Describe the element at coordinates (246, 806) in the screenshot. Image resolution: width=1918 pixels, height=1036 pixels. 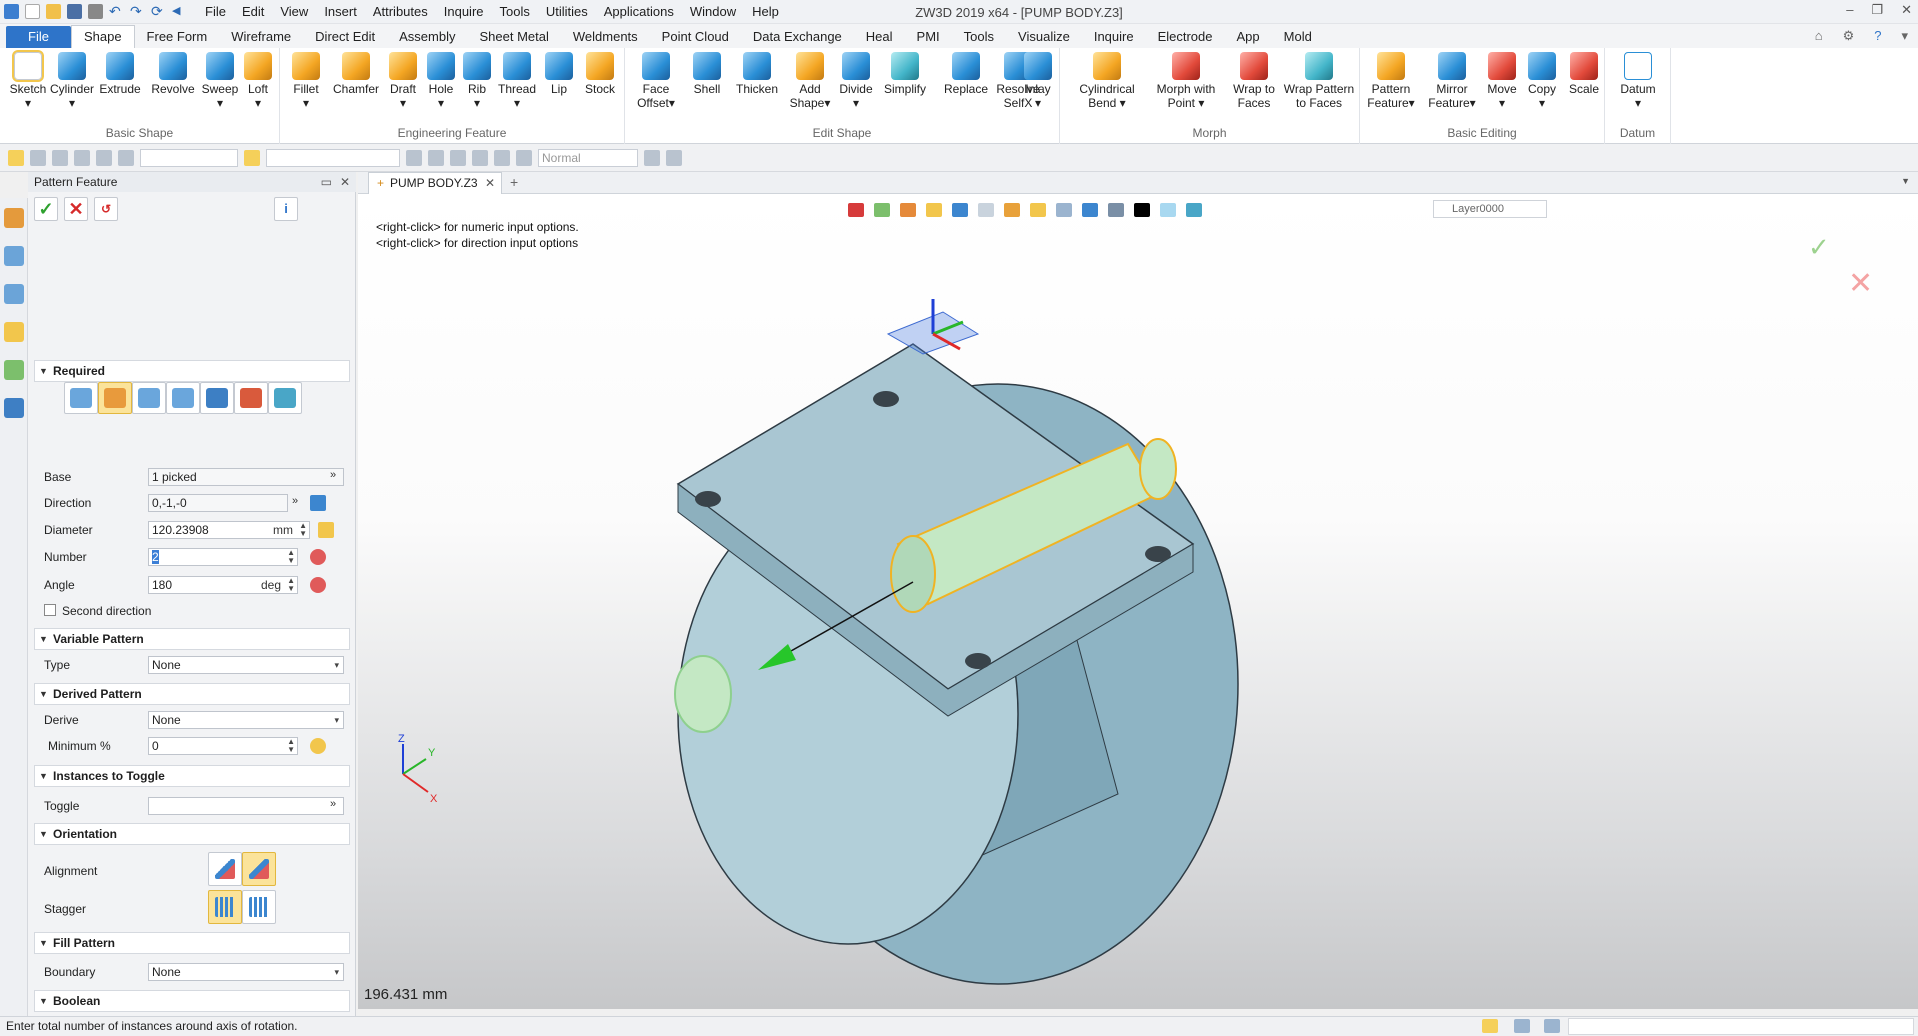
I see `toggle-field` at that location.